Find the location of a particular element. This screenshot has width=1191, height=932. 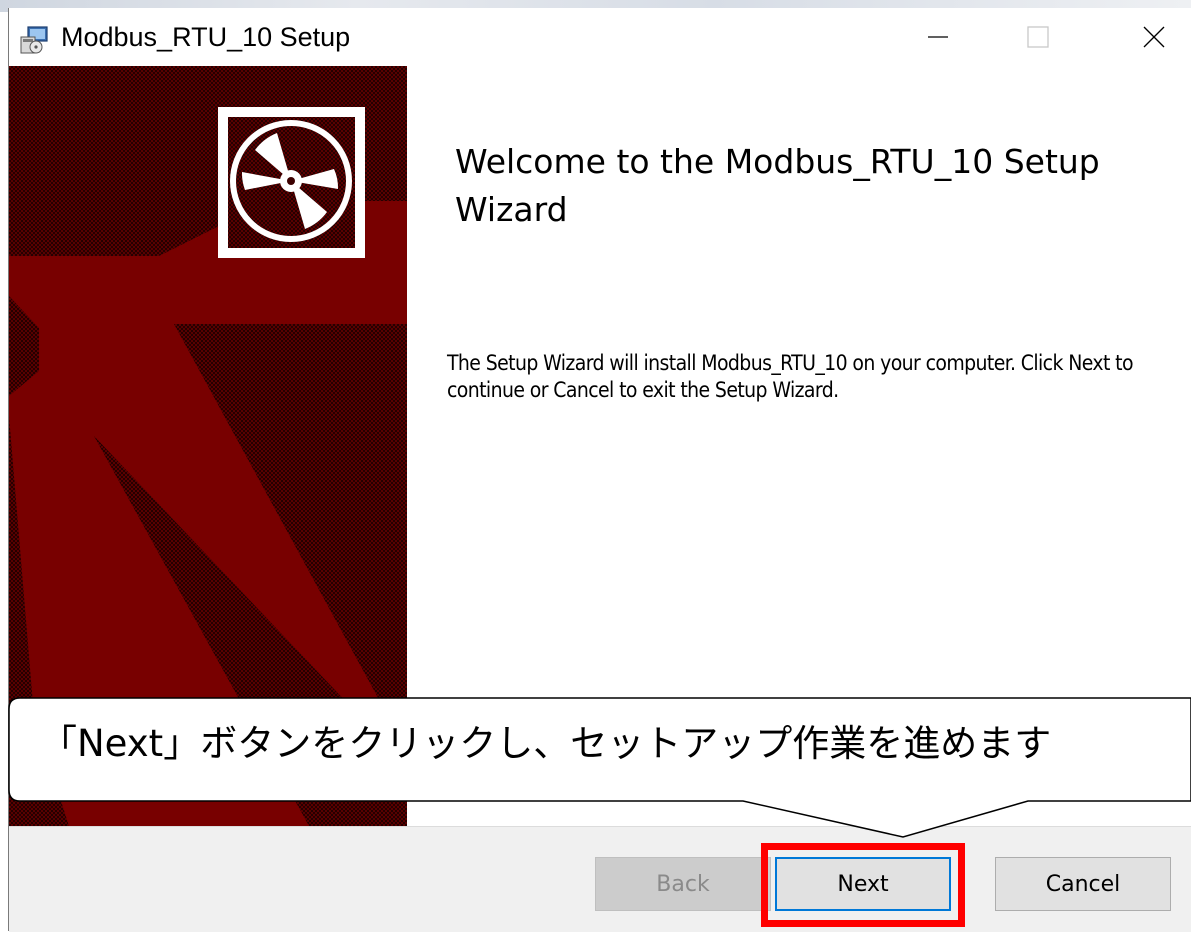

window-title: Modbus_RTU_10 Setup is located at coordinates (206, 37).